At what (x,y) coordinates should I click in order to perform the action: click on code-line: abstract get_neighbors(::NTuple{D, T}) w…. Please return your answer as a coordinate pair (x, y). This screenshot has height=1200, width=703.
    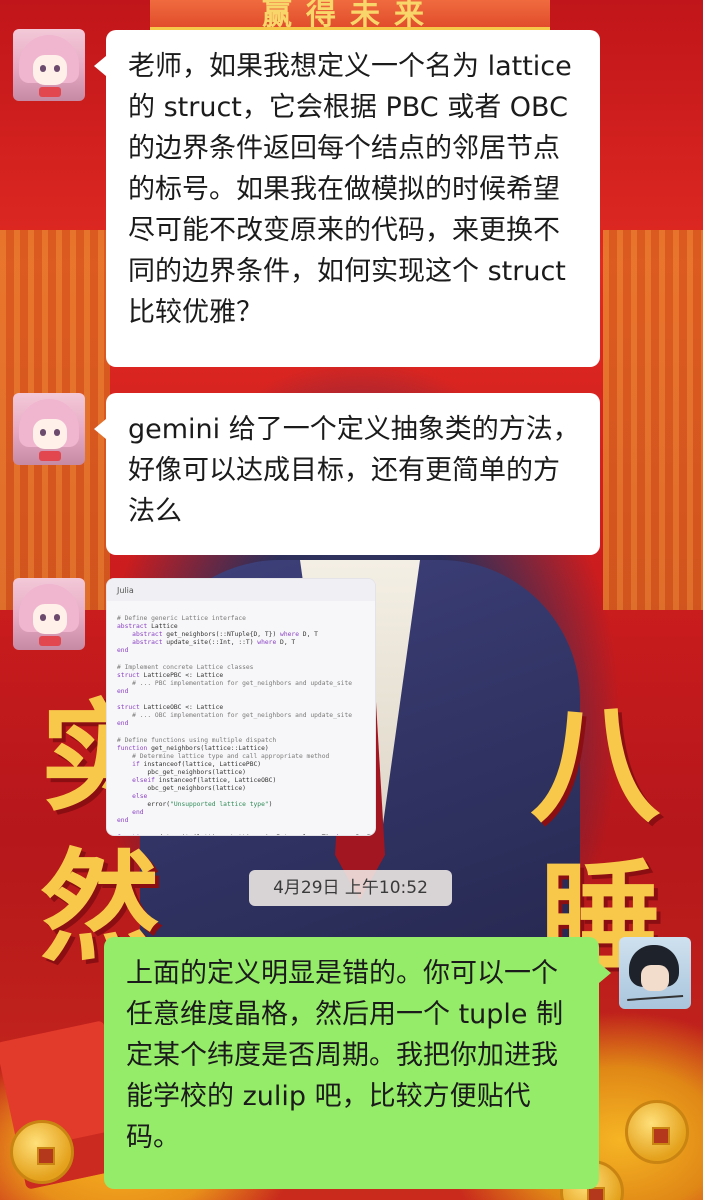
    Looking at the image, I should click on (225, 635).